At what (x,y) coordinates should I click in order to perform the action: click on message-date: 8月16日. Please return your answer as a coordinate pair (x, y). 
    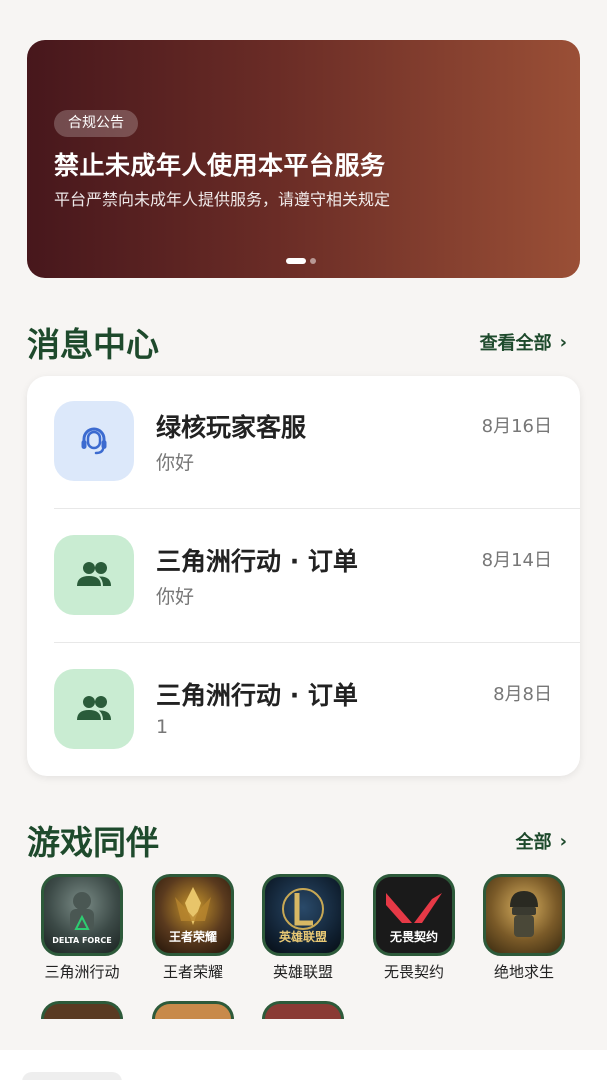
    Looking at the image, I should click on (516, 426).